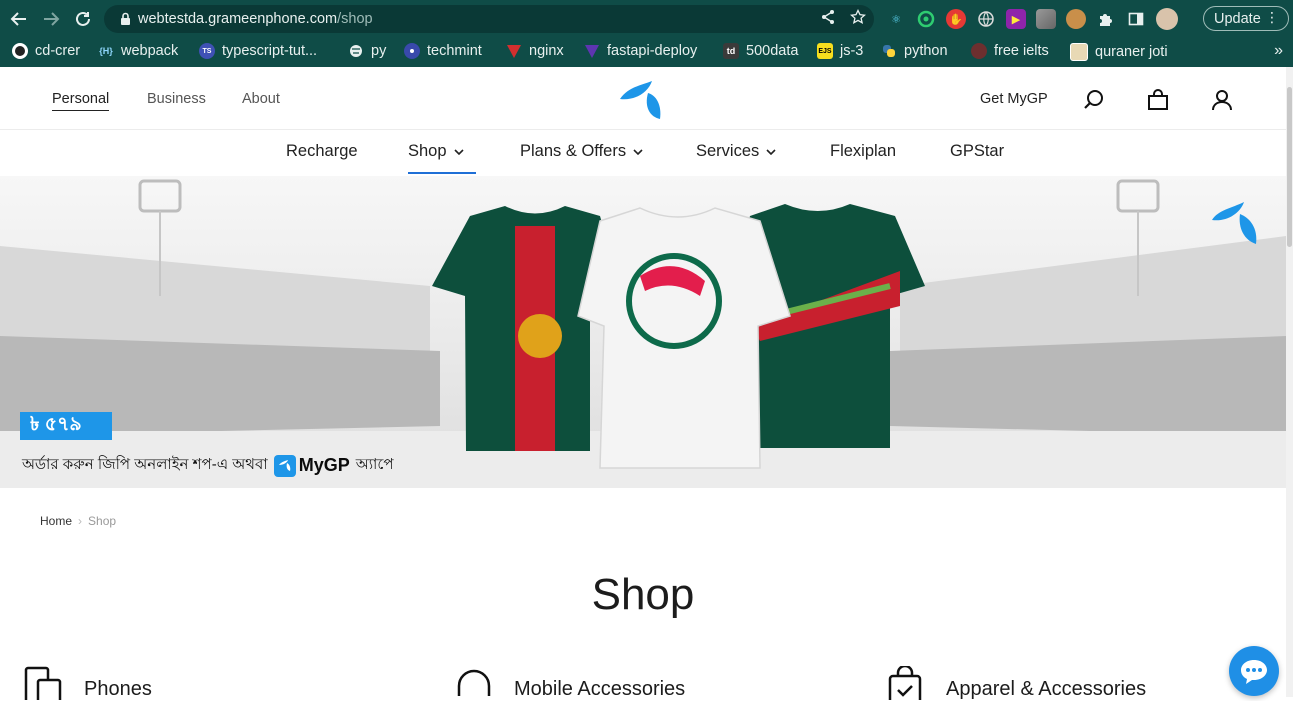 This screenshot has height=701, width=1293. I want to click on bookmark-item: EJS js-3, so click(840, 51).